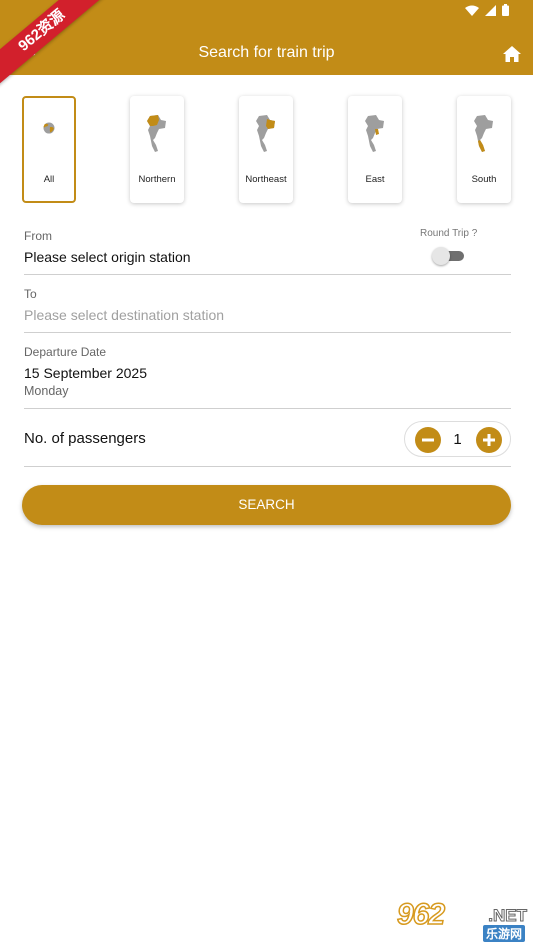  What do you see at coordinates (85, 438) in the screenshot?
I see `passengers-label: No. of passengers` at bounding box center [85, 438].